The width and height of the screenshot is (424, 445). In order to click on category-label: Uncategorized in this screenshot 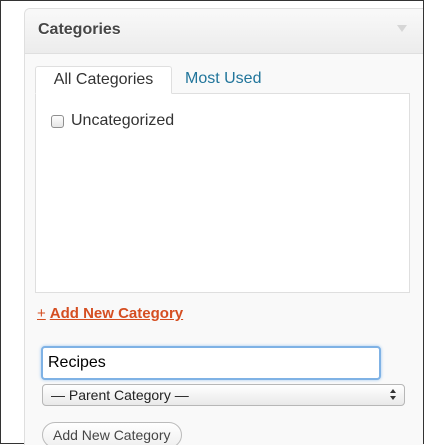, I will do `click(123, 120)`.